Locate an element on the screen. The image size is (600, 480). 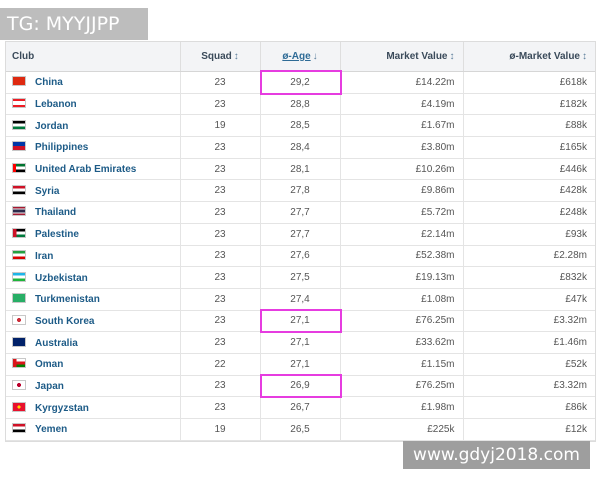
table-row: Kyrgyzstan 23 26,7 £1.98m £86k is located at coordinates (300, 407).